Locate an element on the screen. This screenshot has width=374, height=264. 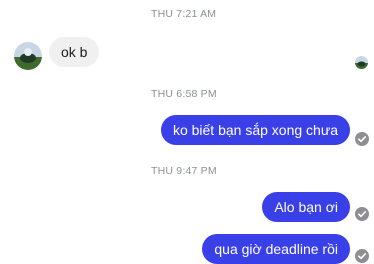
seen-avatar is located at coordinates (361, 62).